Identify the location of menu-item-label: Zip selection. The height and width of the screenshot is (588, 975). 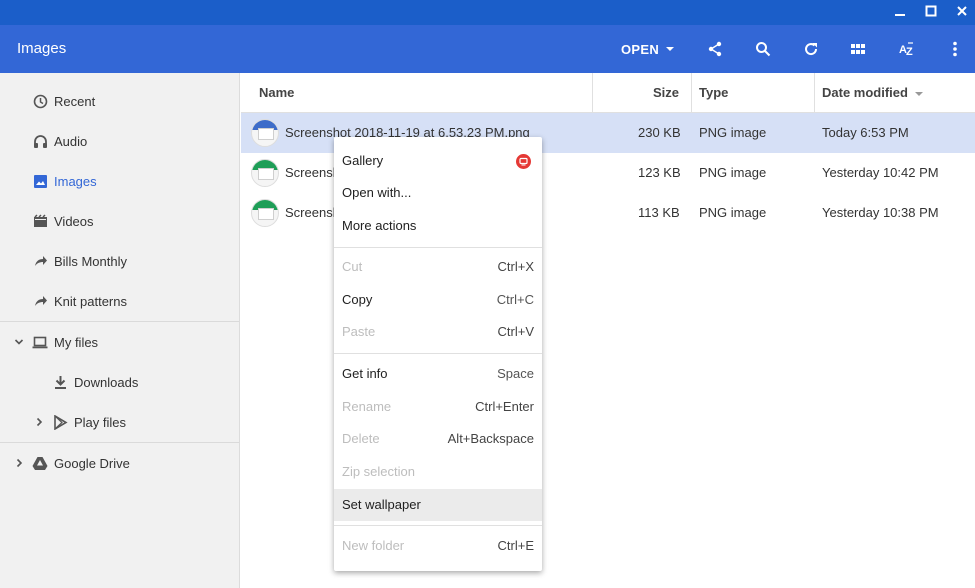
(378, 471).